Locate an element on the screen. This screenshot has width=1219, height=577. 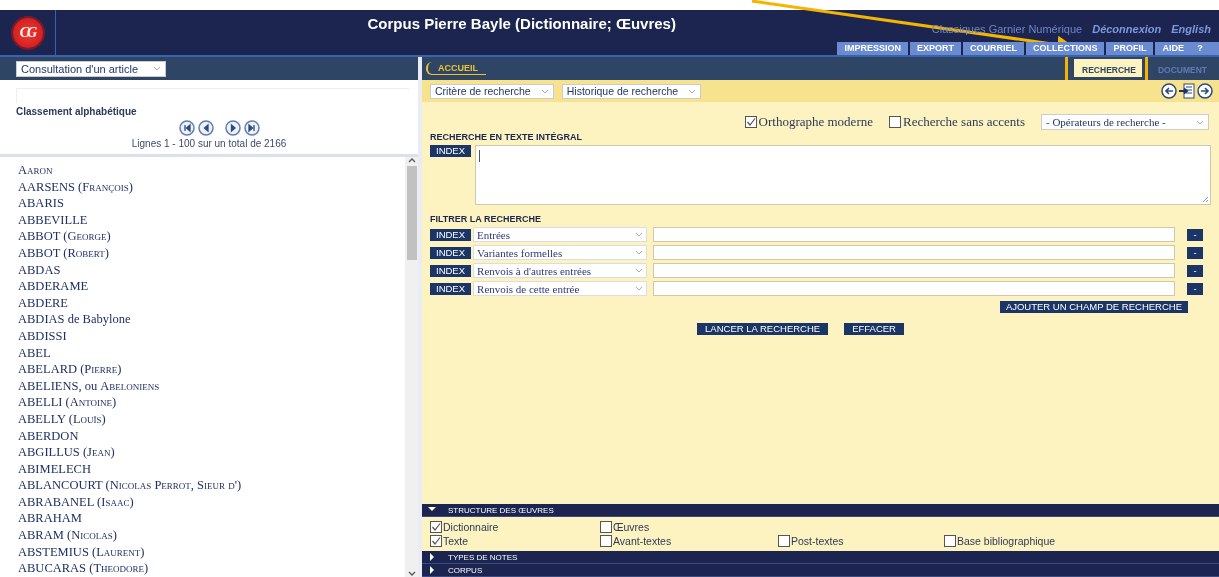
pager-text: Lignes 1 - 100 sur un total de 2166 is located at coordinates (209, 147).